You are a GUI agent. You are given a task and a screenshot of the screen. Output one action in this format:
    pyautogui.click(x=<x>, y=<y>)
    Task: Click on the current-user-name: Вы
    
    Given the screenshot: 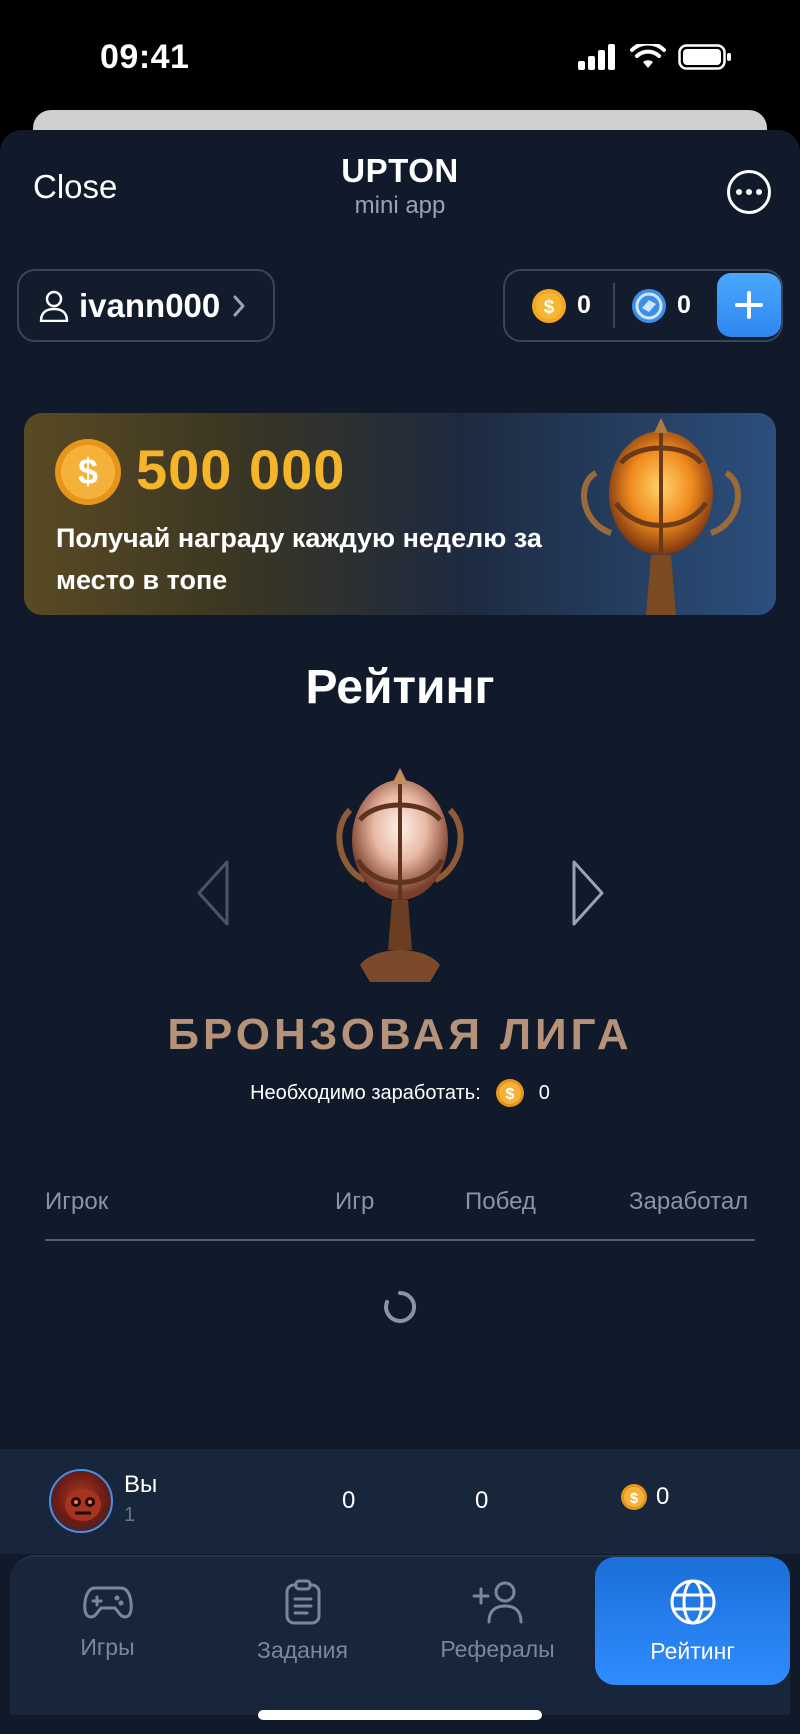 What is the action you would take?
    pyautogui.click(x=141, y=1484)
    